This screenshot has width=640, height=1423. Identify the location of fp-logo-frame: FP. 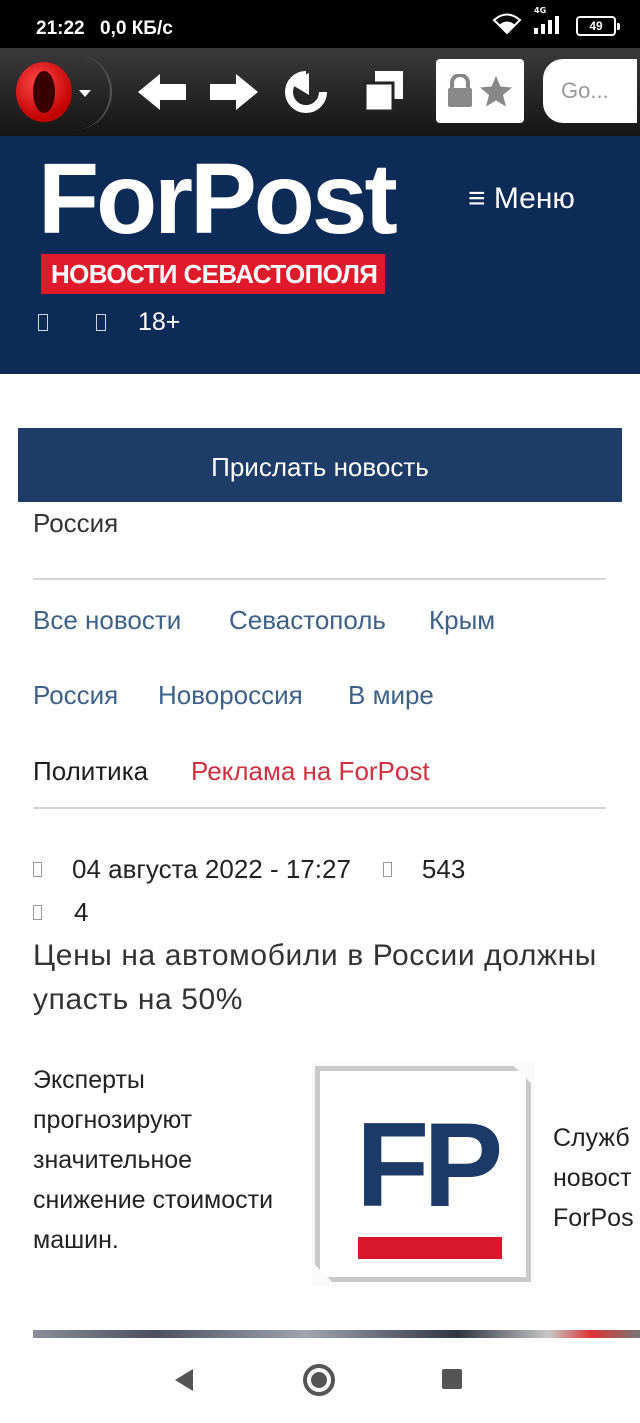
(423, 1174).